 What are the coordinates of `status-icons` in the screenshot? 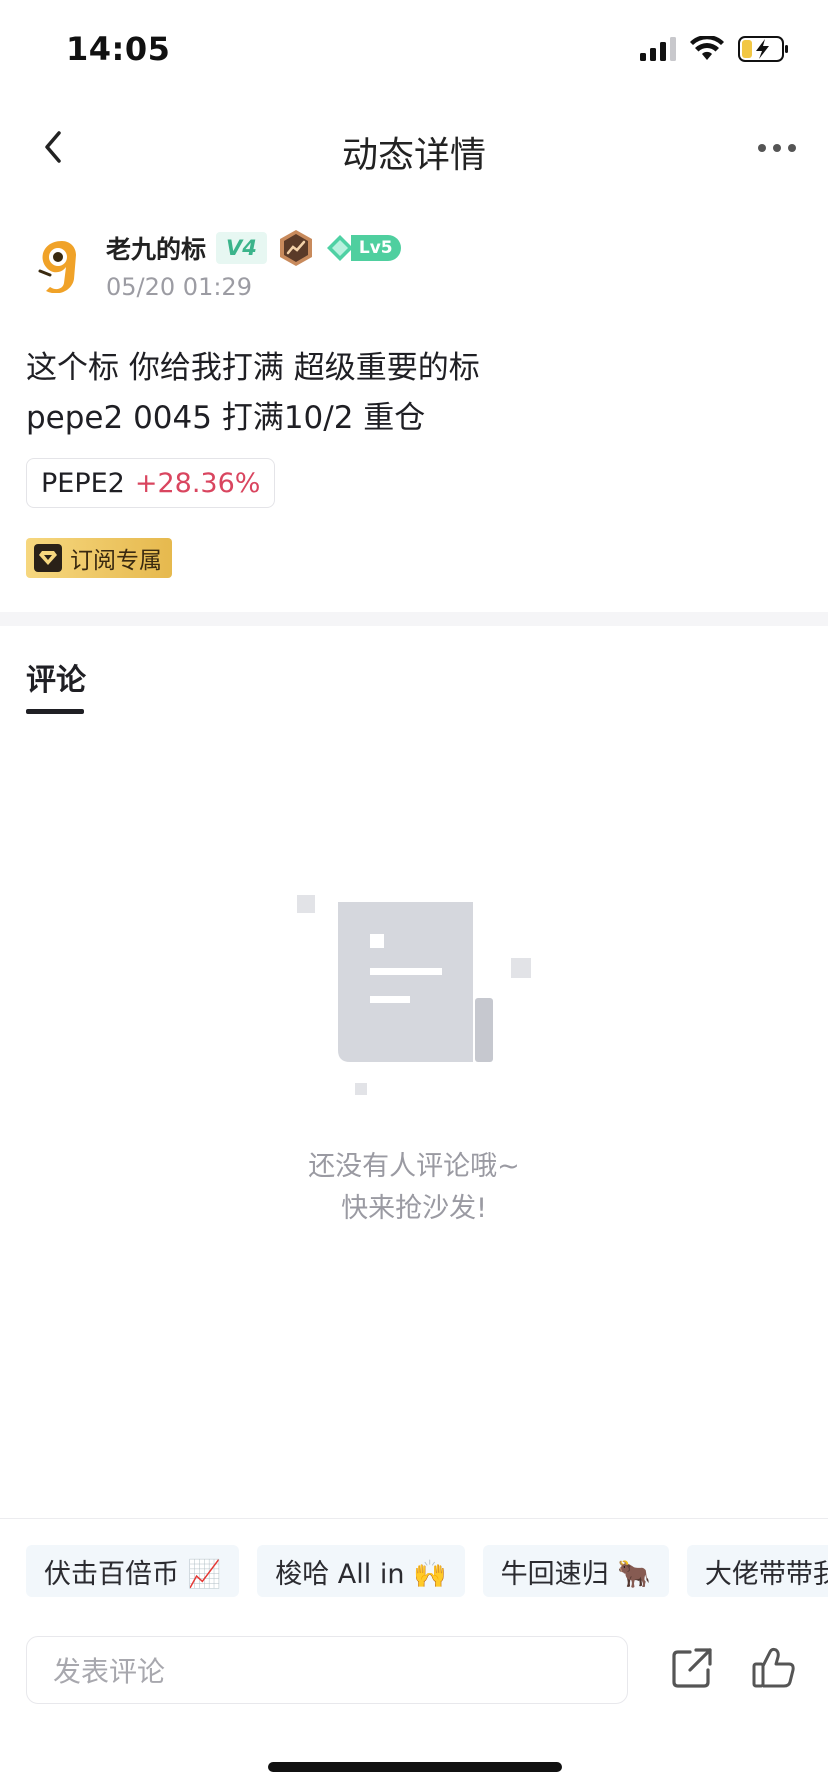 It's located at (715, 49).